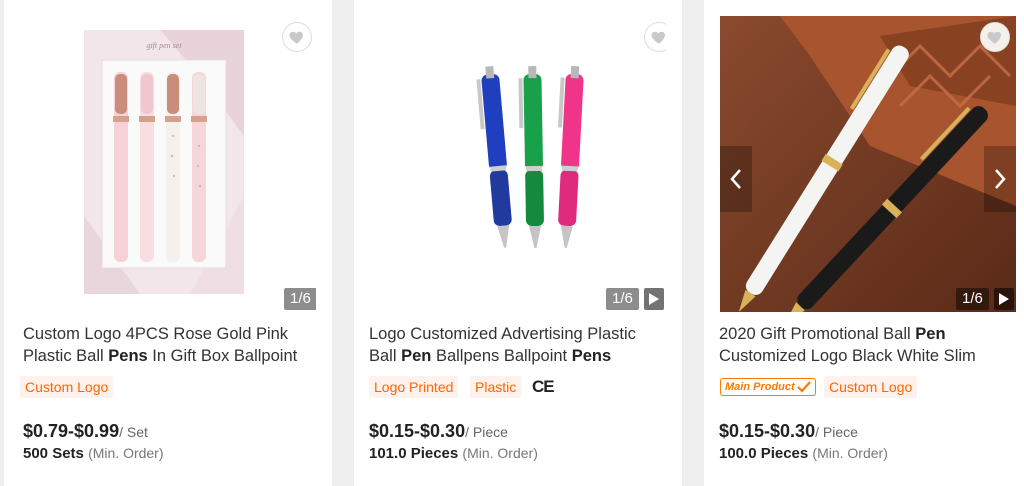 Image resolution: width=1024 pixels, height=486 pixels. I want to click on min-order: 101.0 Pieces (Min. Order), so click(453, 453).